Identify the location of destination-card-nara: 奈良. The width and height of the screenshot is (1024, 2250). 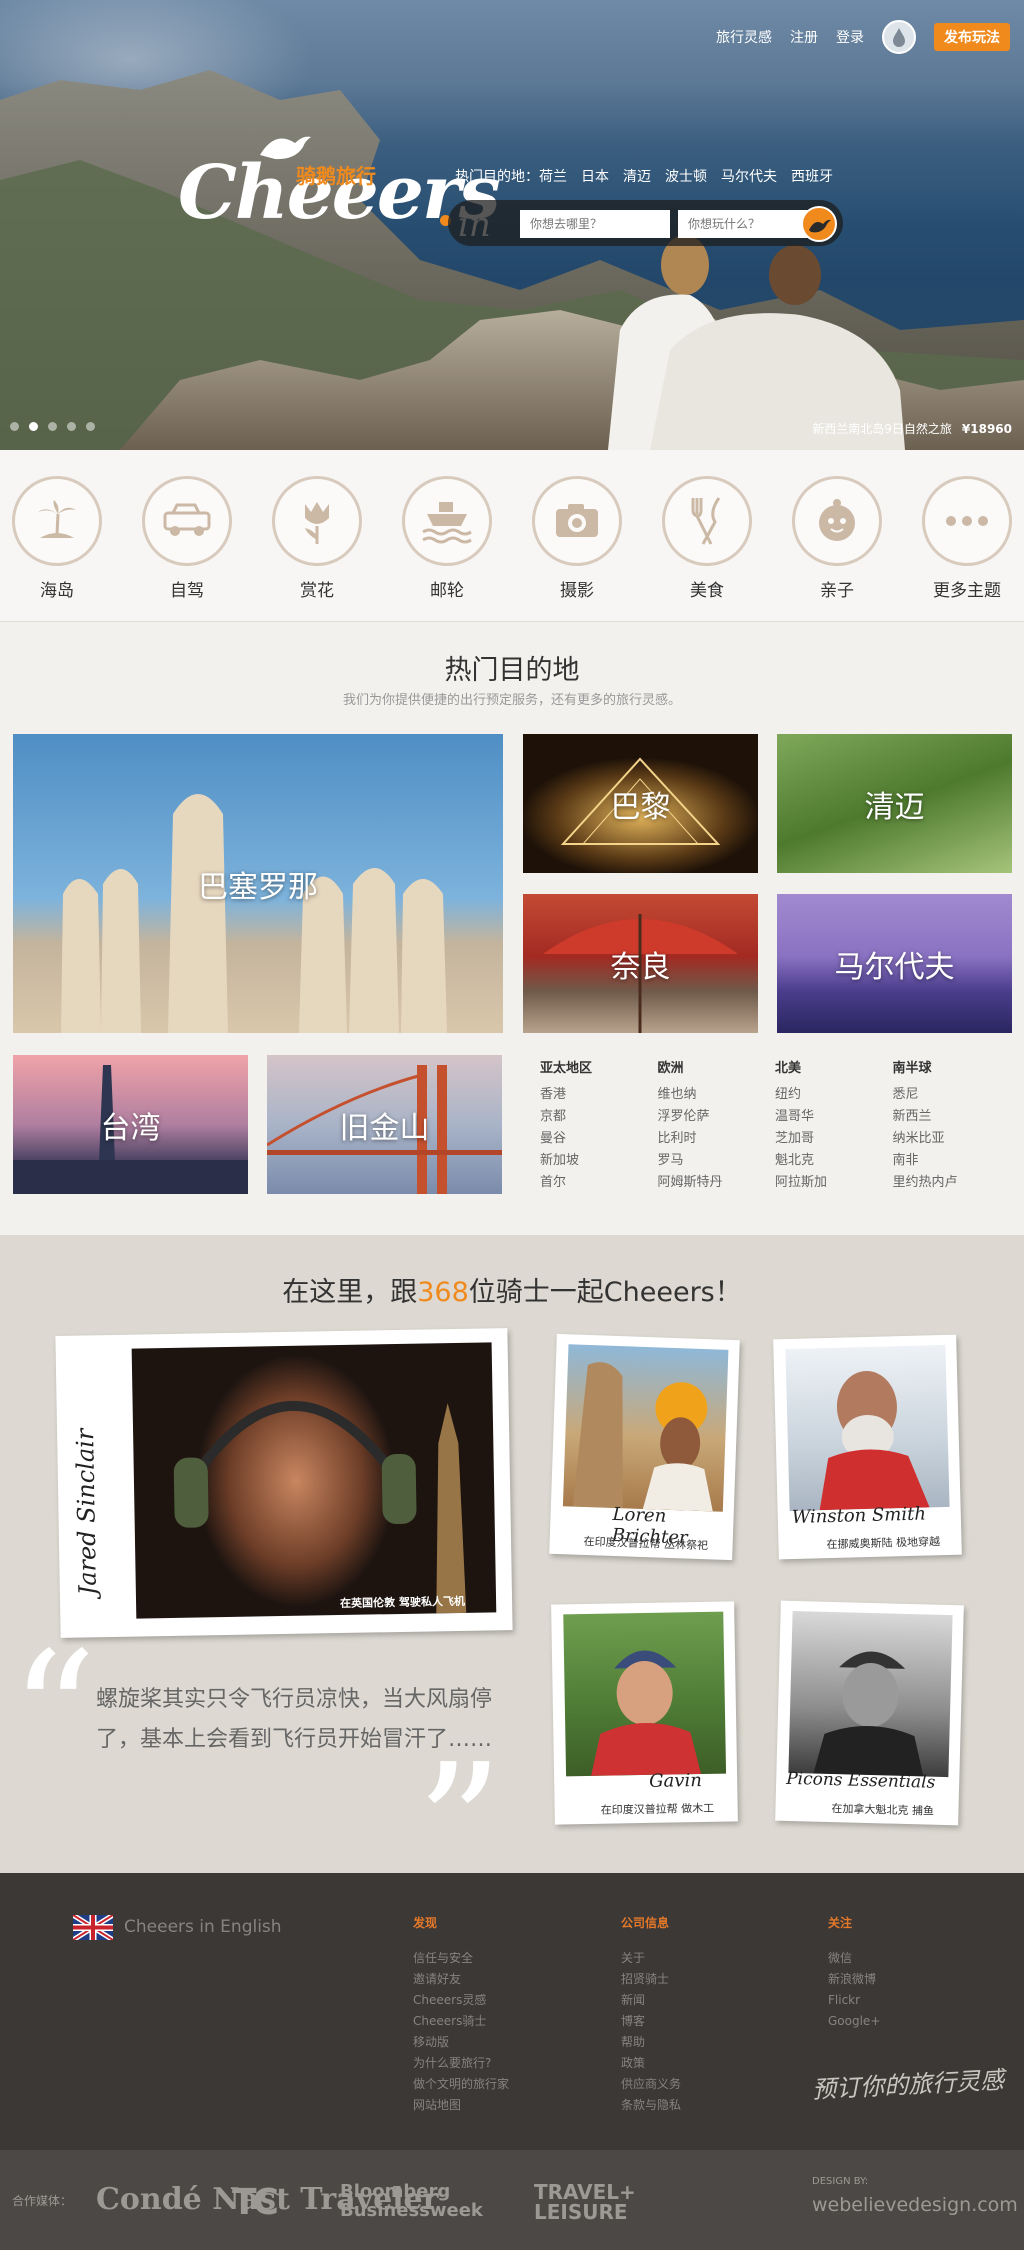
(640, 963).